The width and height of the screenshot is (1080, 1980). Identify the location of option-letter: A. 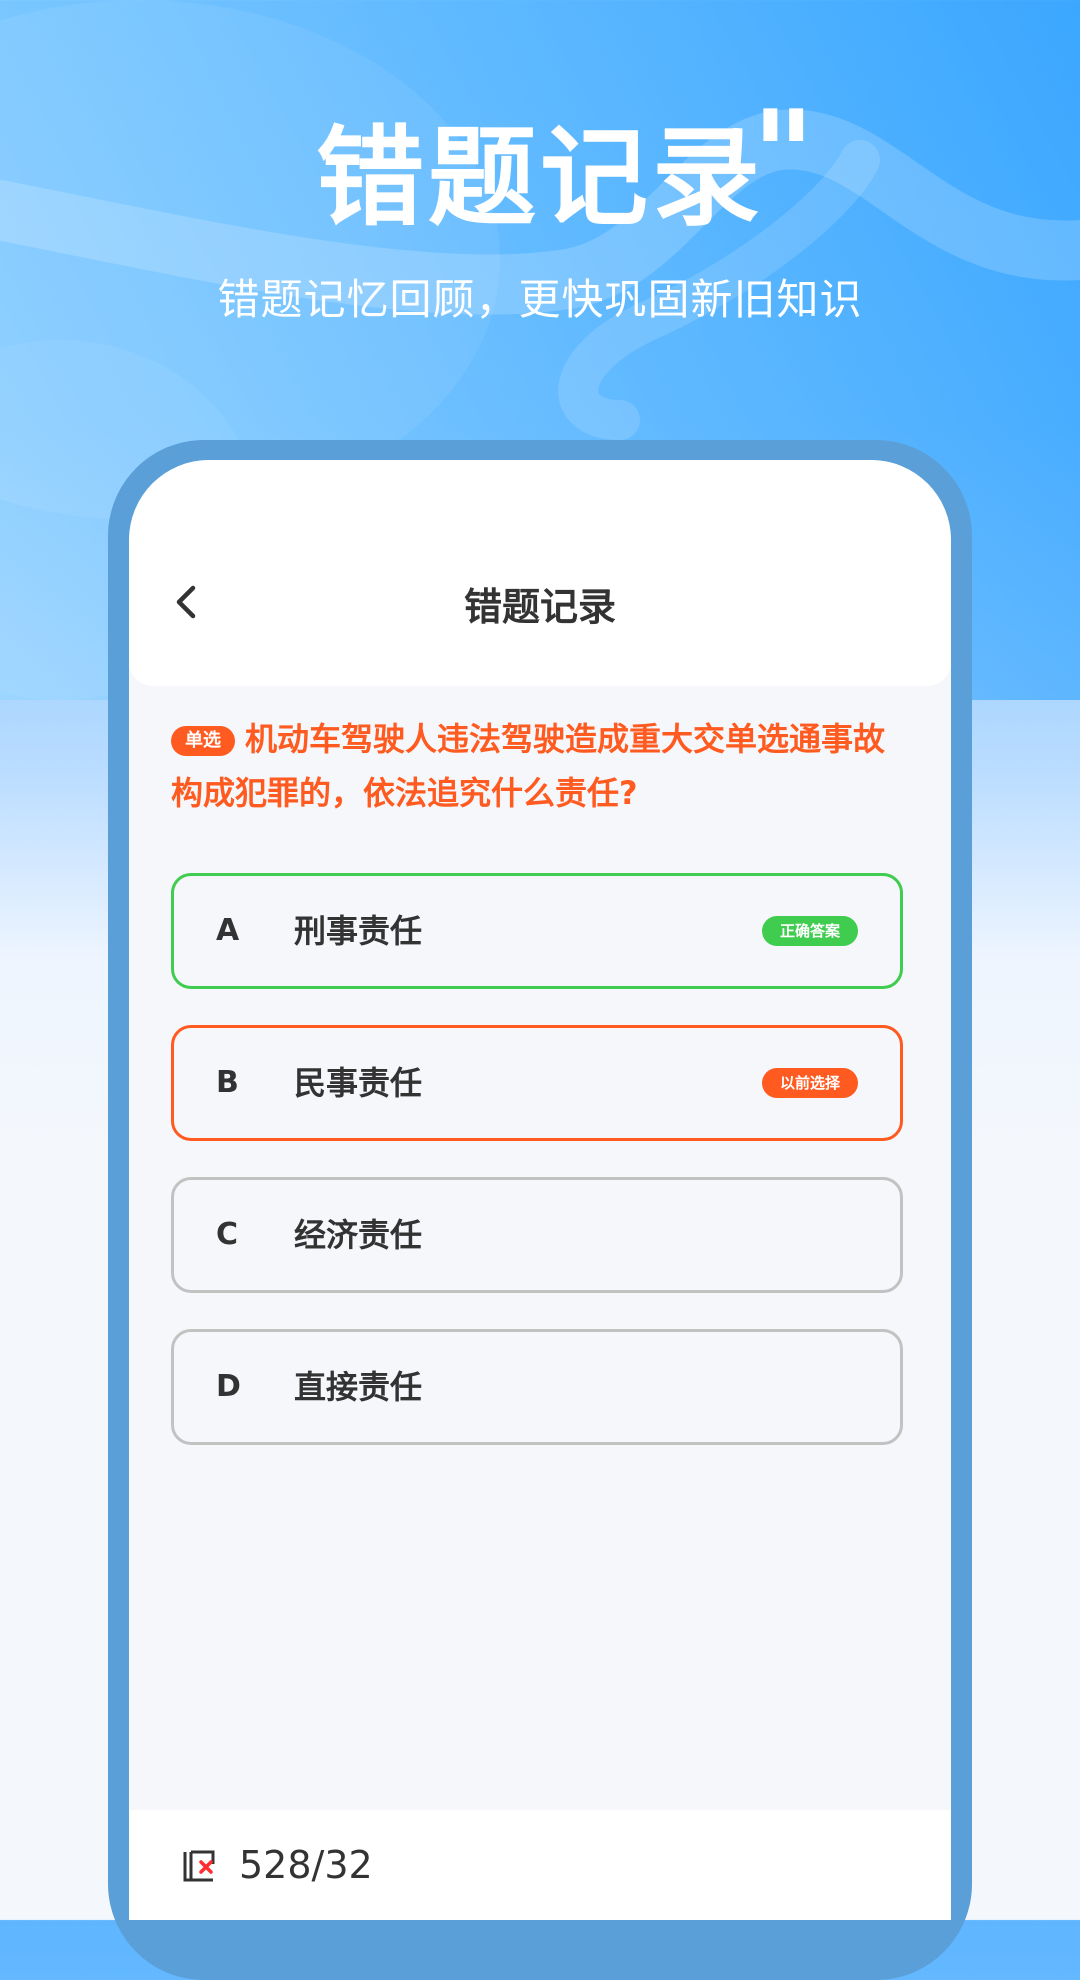
(228, 930).